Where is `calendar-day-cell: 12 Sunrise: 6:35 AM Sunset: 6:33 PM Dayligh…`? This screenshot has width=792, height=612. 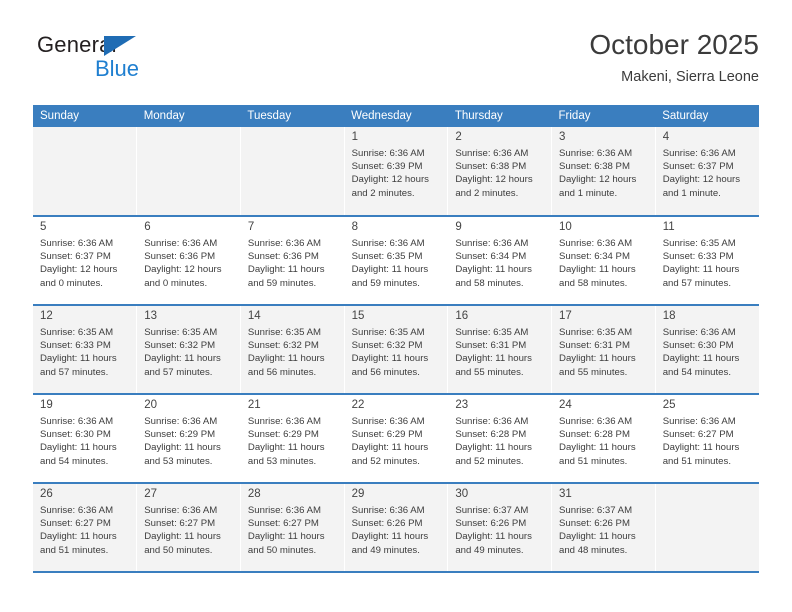 calendar-day-cell: 12 Sunrise: 6:35 AM Sunset: 6:33 PM Dayligh… is located at coordinates (85, 350).